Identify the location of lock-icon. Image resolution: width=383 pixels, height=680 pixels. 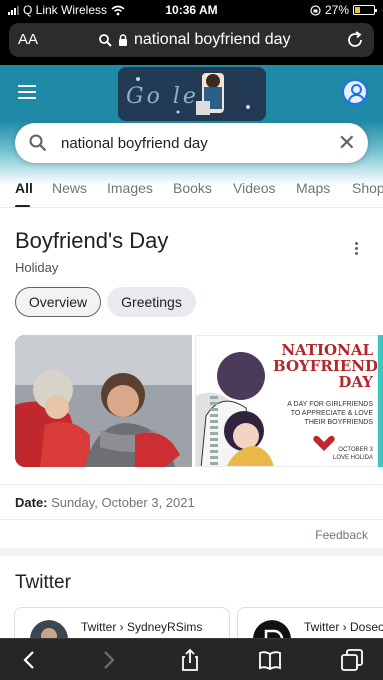
(123, 40).